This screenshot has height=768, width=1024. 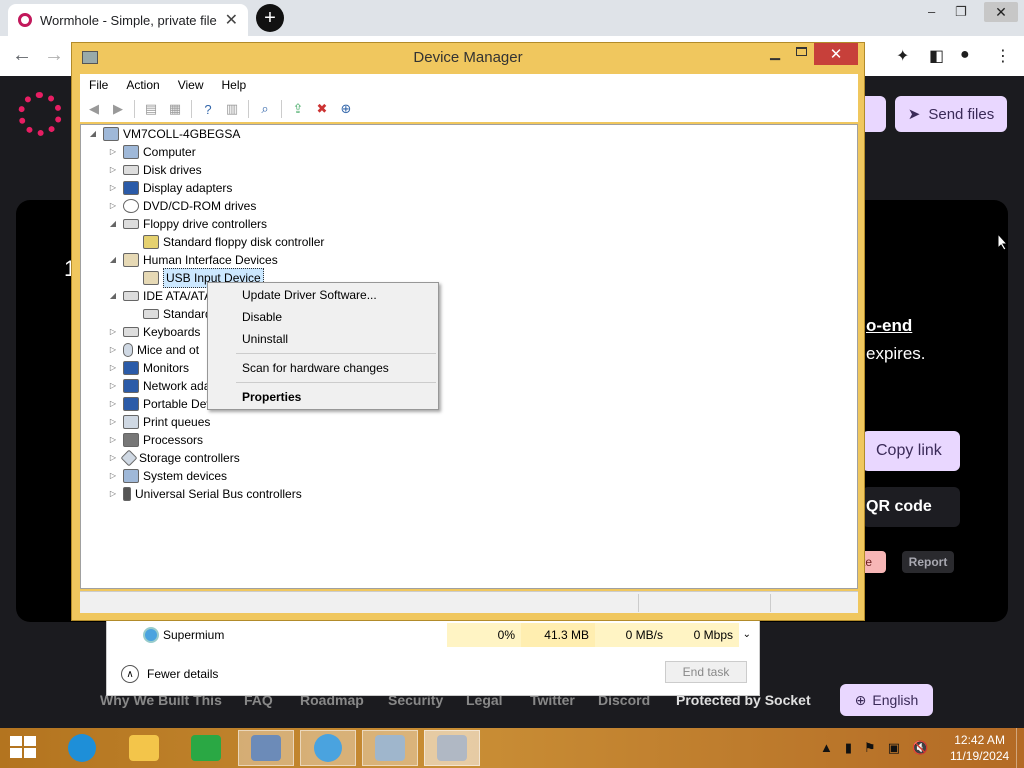 What do you see at coordinates (163, 134) in the screenshot?
I see `tree-root: ◢ VM7COLL-4GBEGSA` at bounding box center [163, 134].